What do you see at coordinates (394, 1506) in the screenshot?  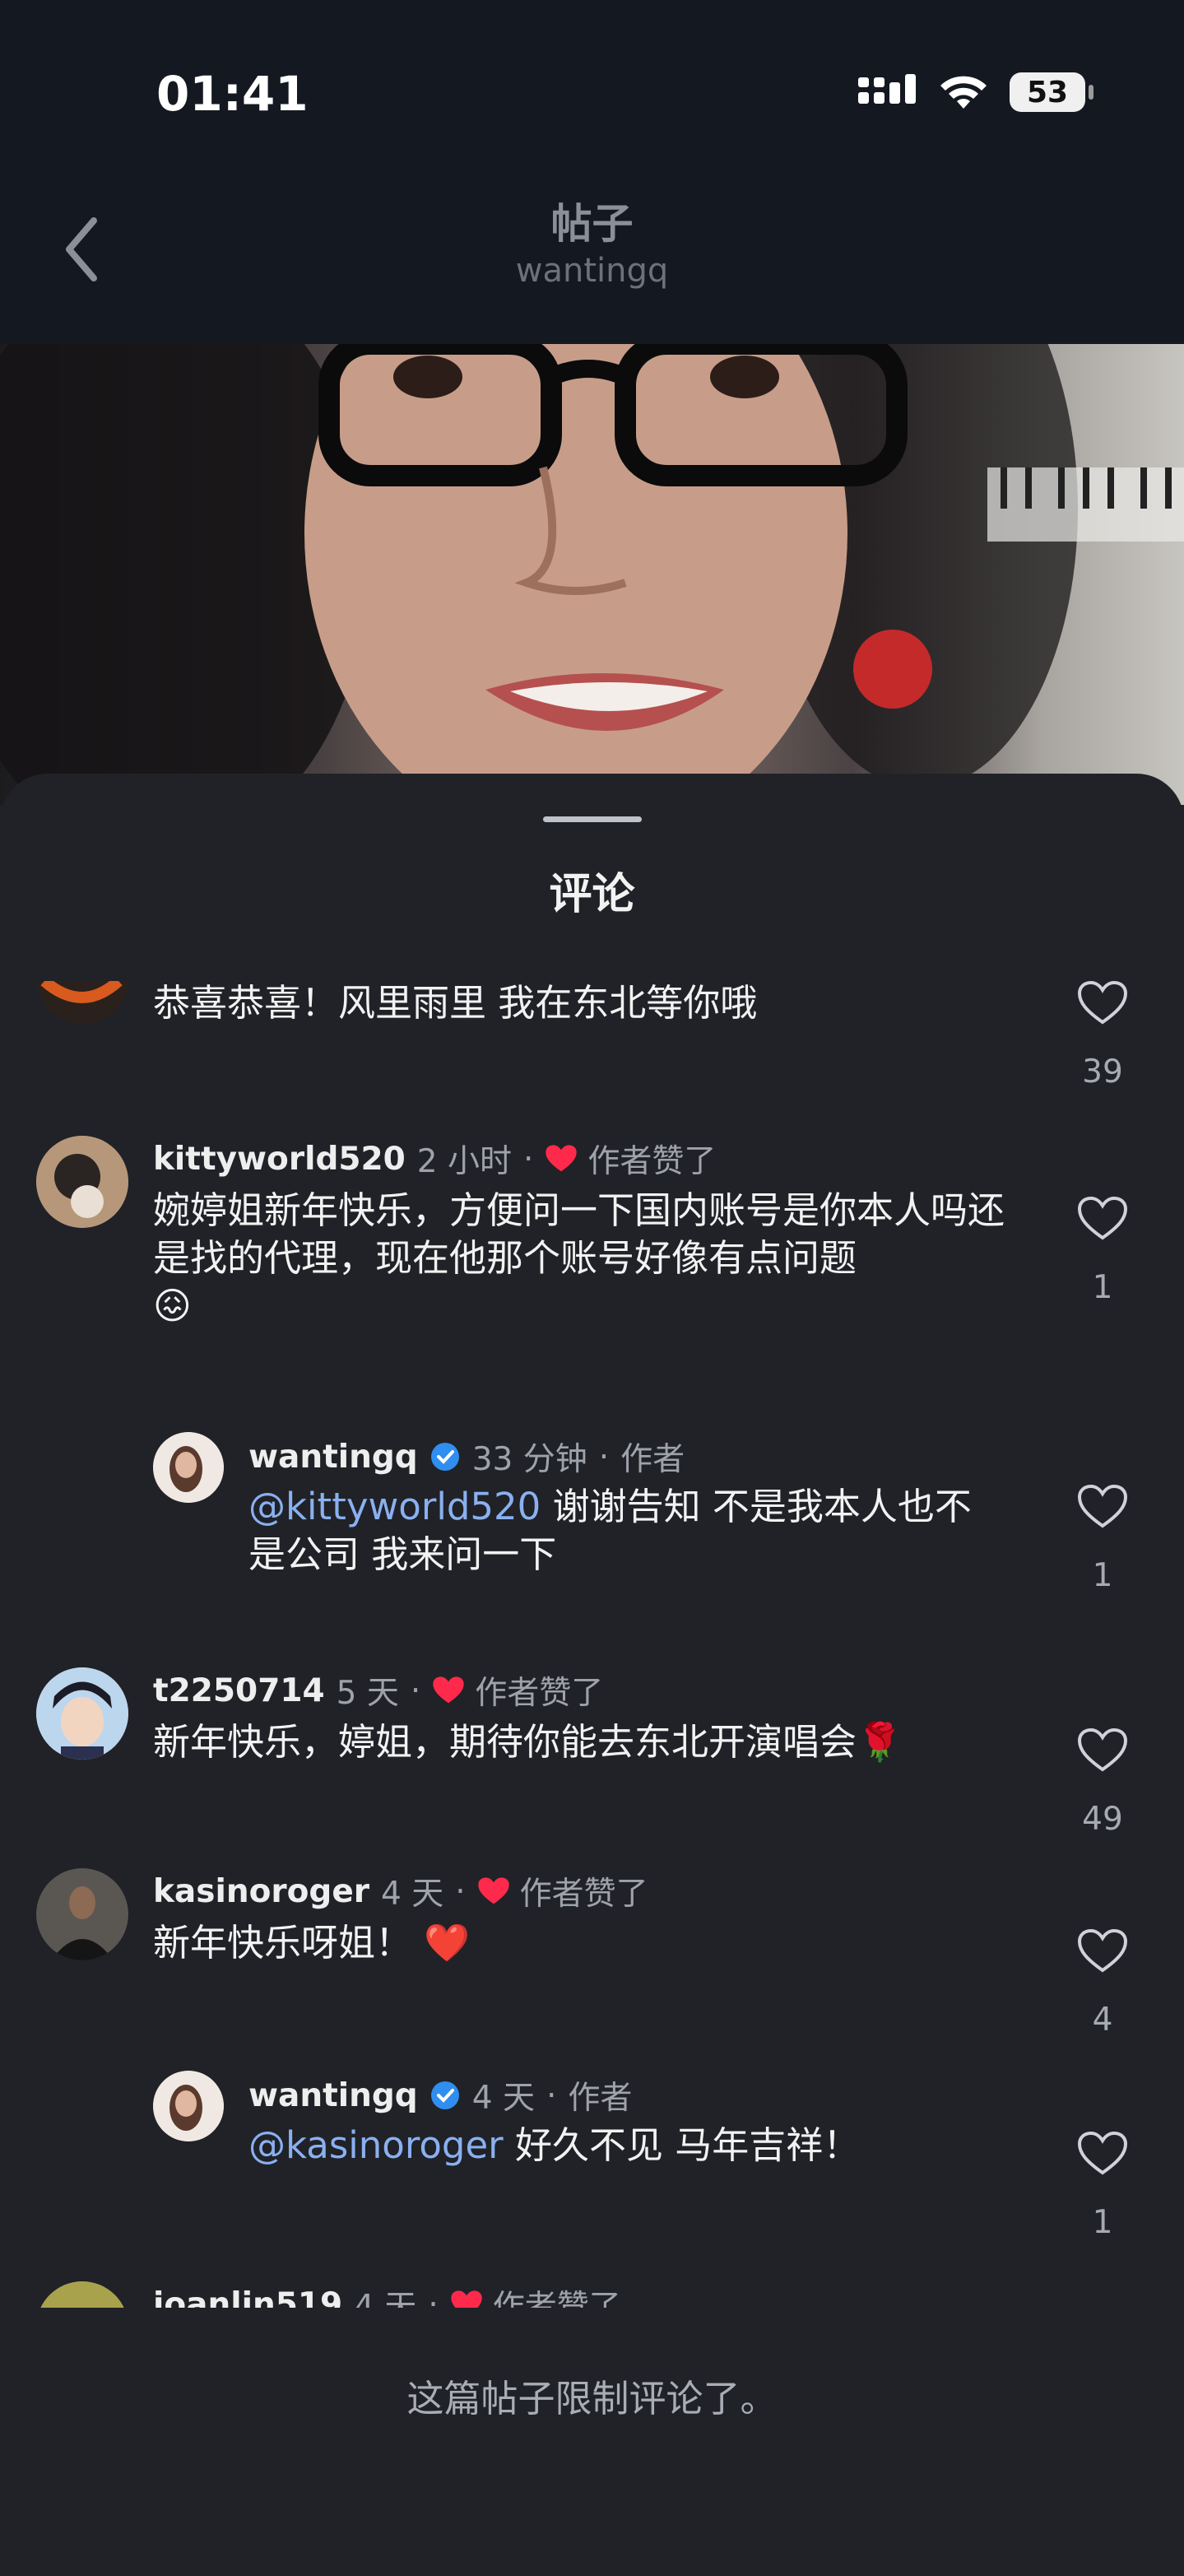 I see `mention-link: @kittyworld520` at bounding box center [394, 1506].